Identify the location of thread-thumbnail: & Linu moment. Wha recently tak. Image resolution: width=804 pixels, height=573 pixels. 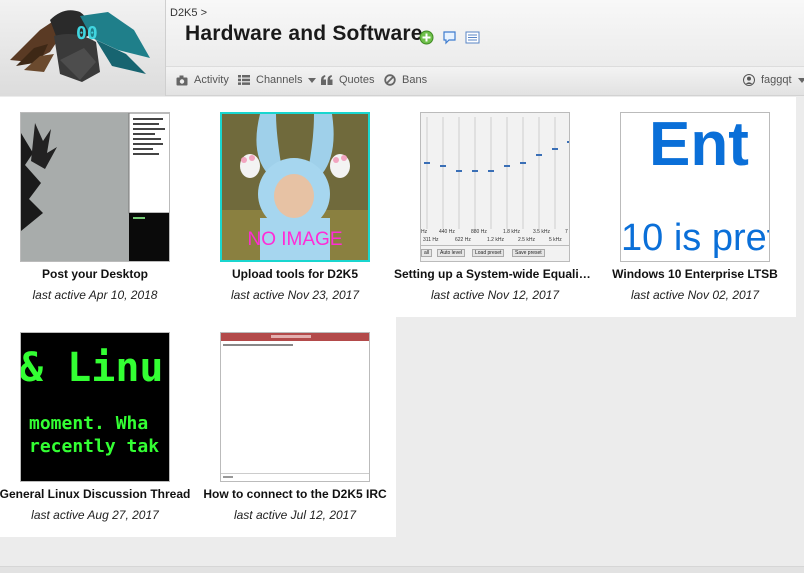
(95, 407).